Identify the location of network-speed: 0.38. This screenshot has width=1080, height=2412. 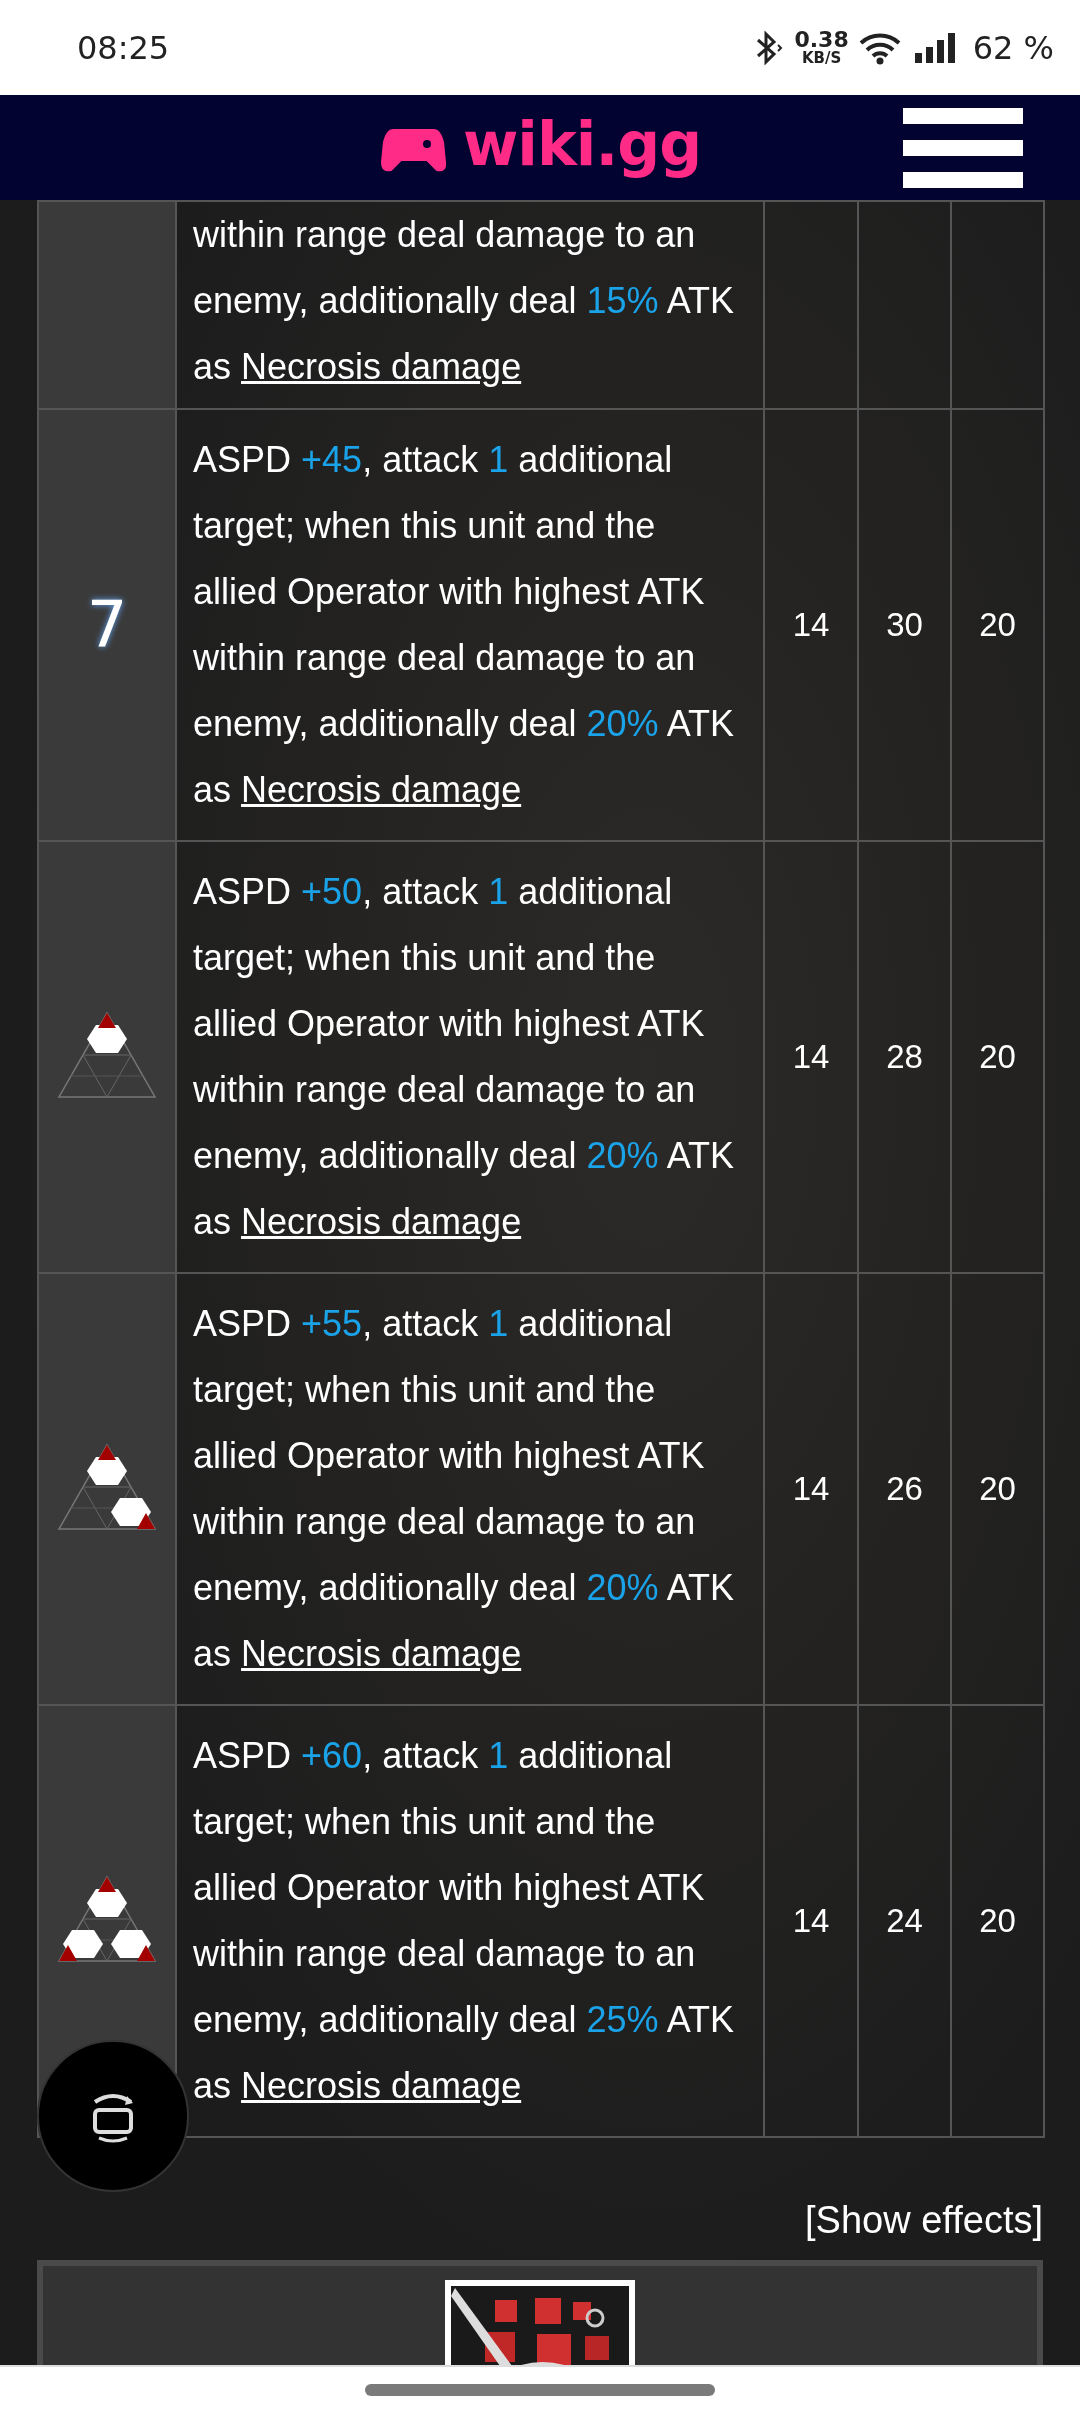
(821, 40).